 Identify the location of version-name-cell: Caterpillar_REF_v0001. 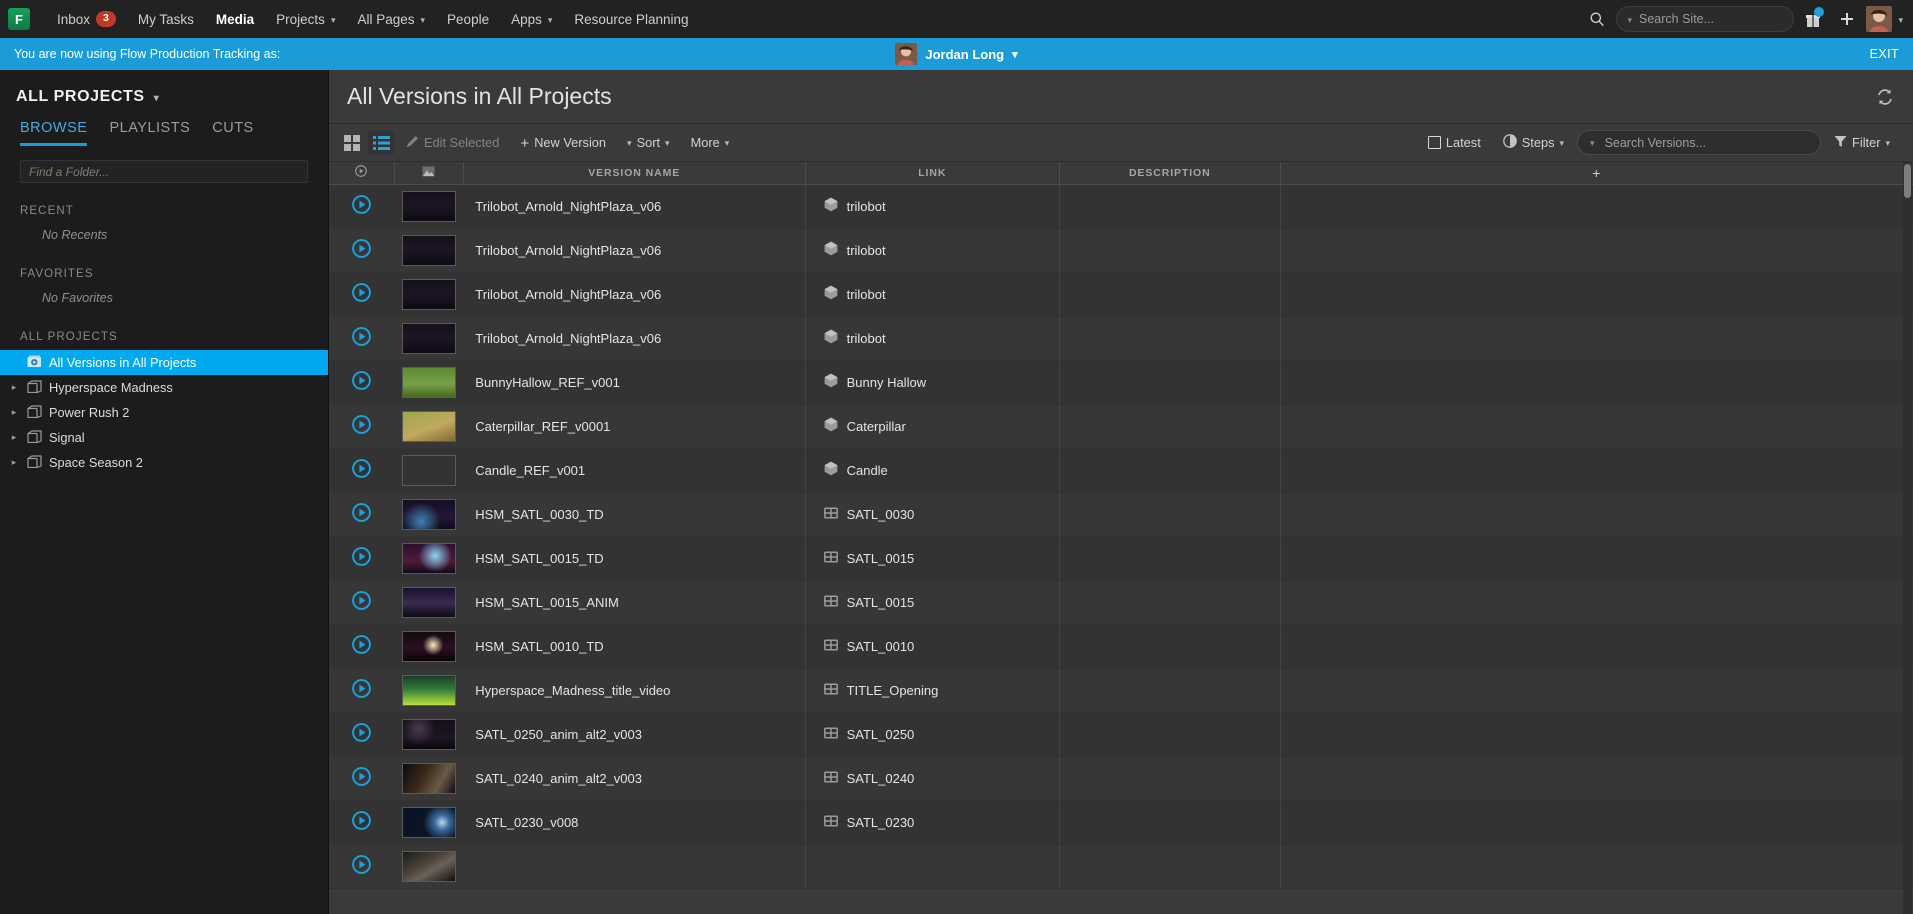
(634, 426).